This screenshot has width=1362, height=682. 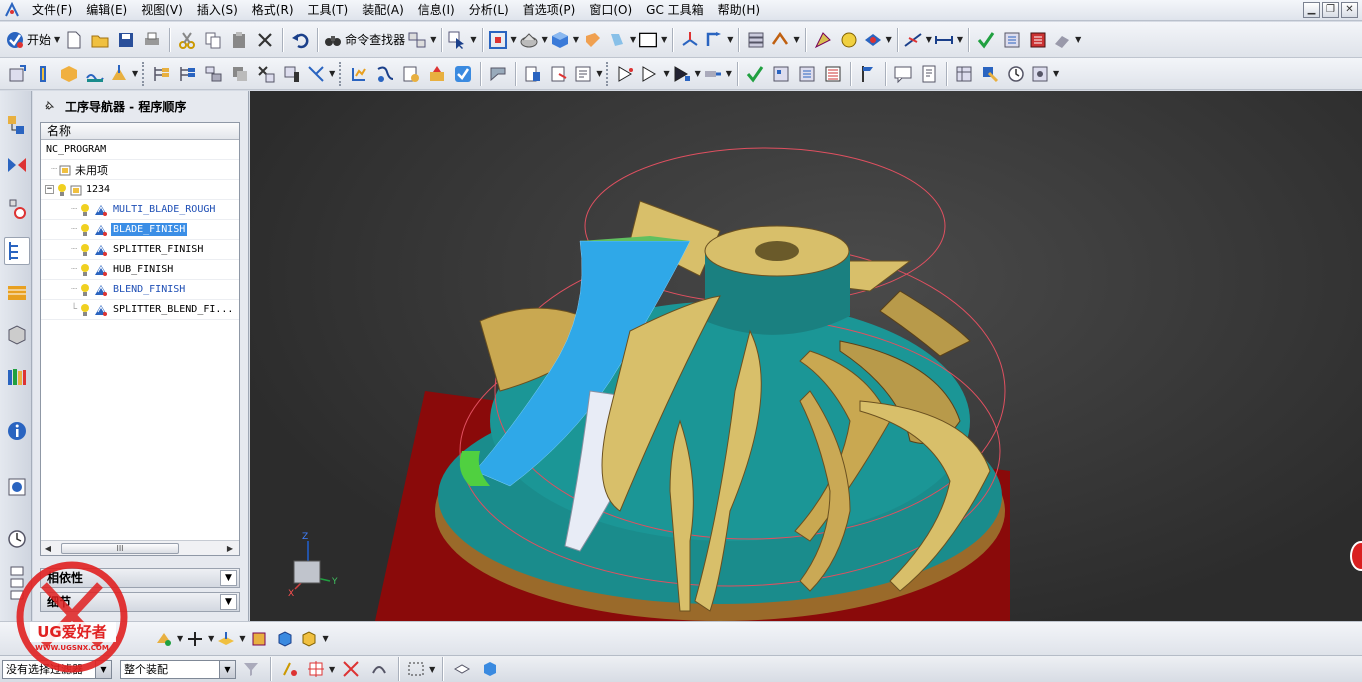 What do you see at coordinates (462, 669) in the screenshot?
I see `select-faces-button` at bounding box center [462, 669].